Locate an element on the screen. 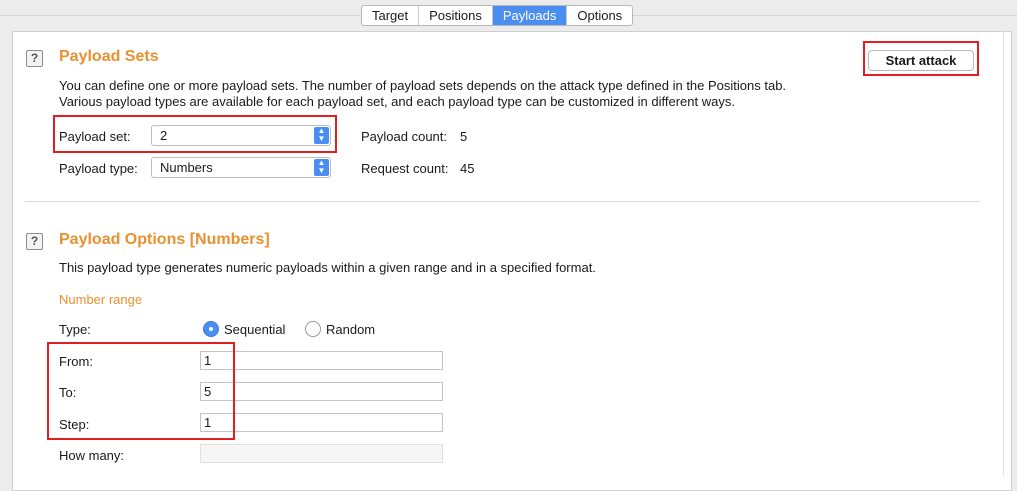  from-input: 1 is located at coordinates (321, 360).